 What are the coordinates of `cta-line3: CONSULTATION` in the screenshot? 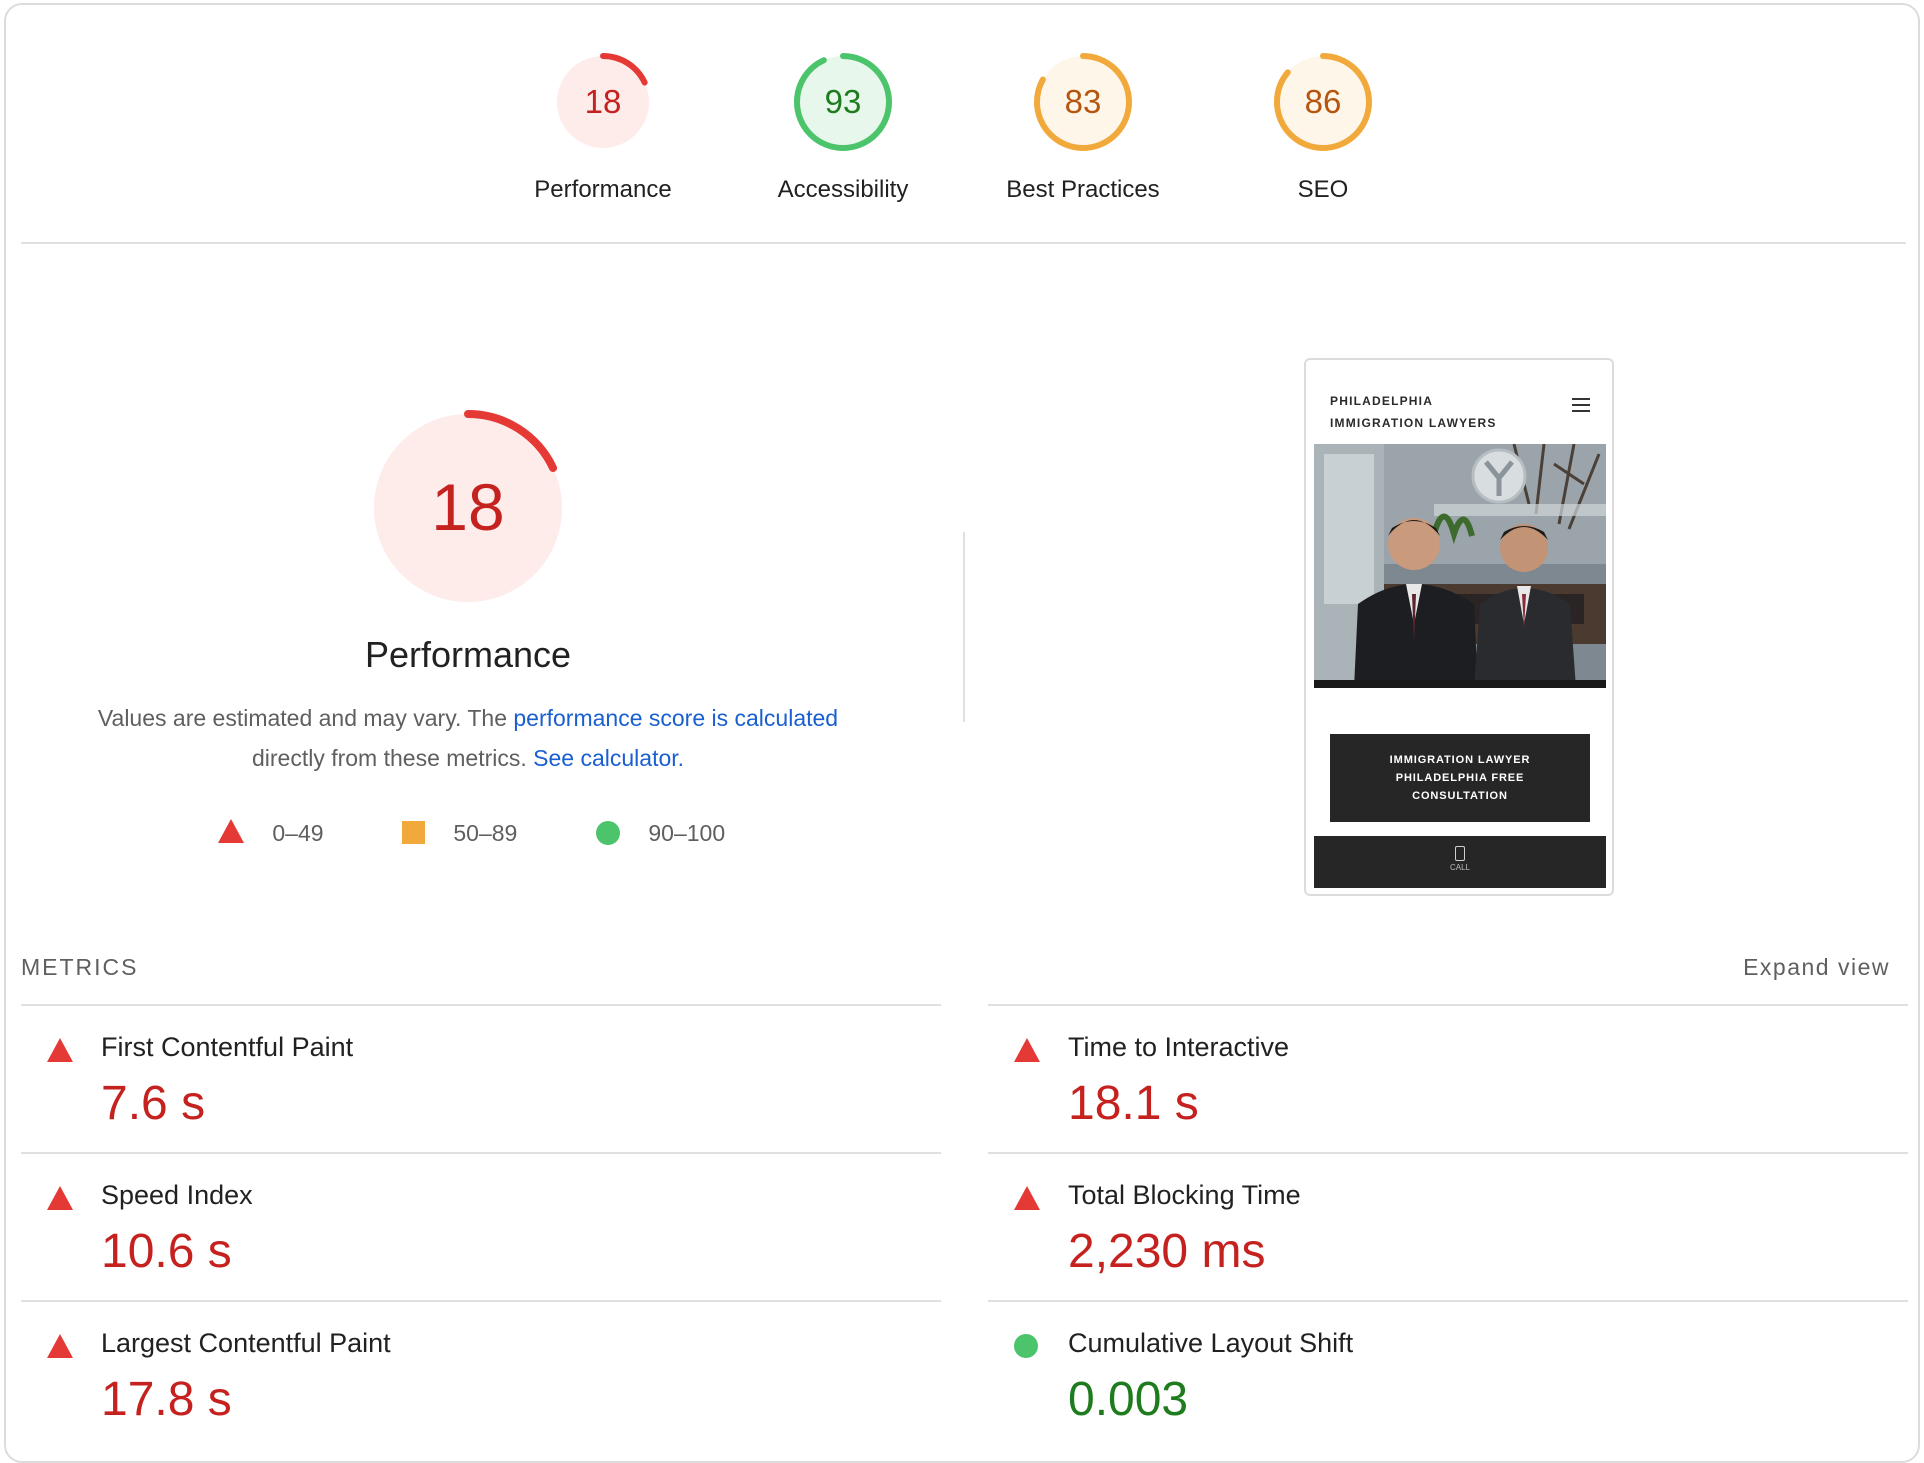 It's located at (1460, 796).